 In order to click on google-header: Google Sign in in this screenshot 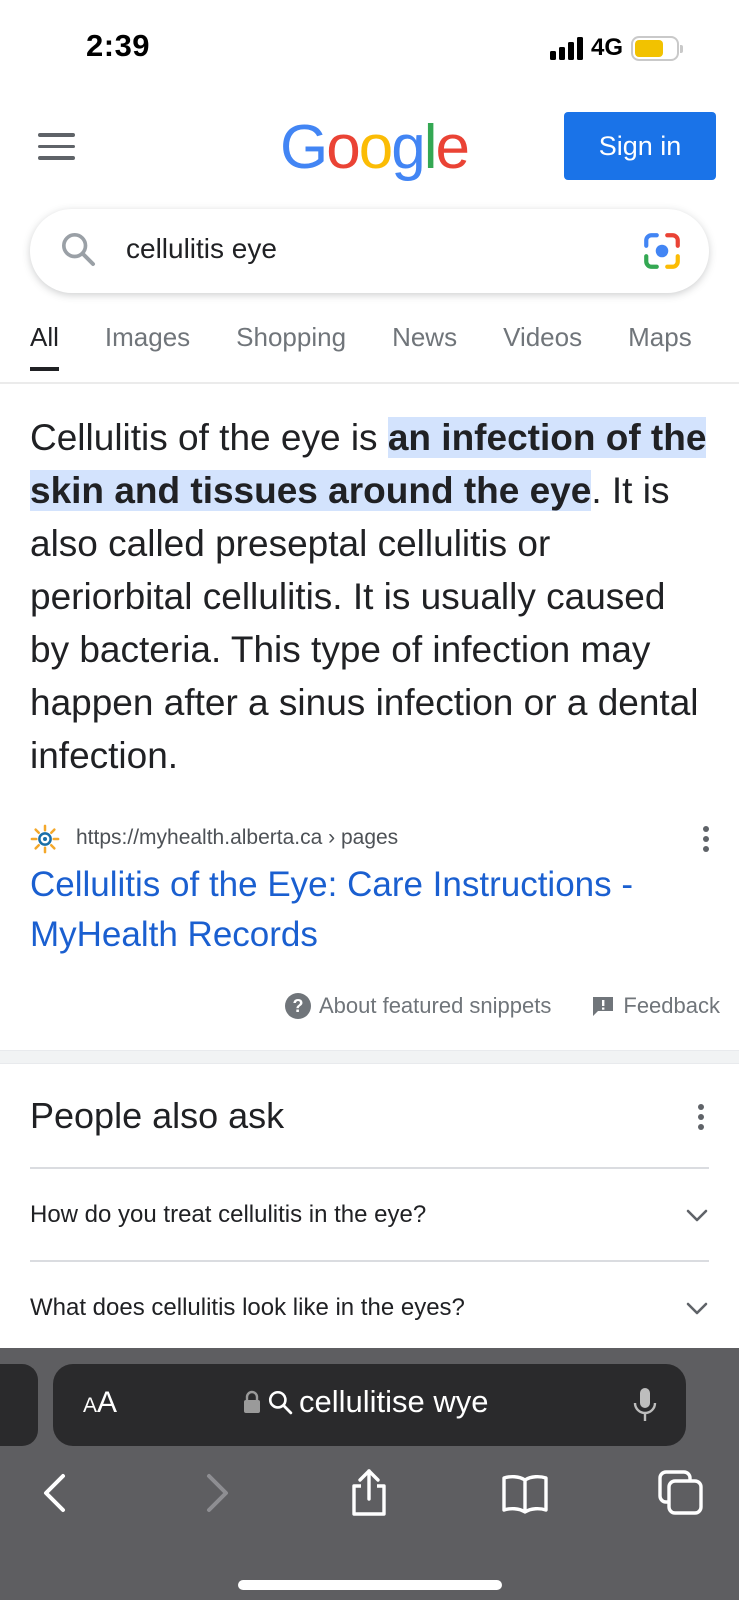, I will do `click(369, 146)`.